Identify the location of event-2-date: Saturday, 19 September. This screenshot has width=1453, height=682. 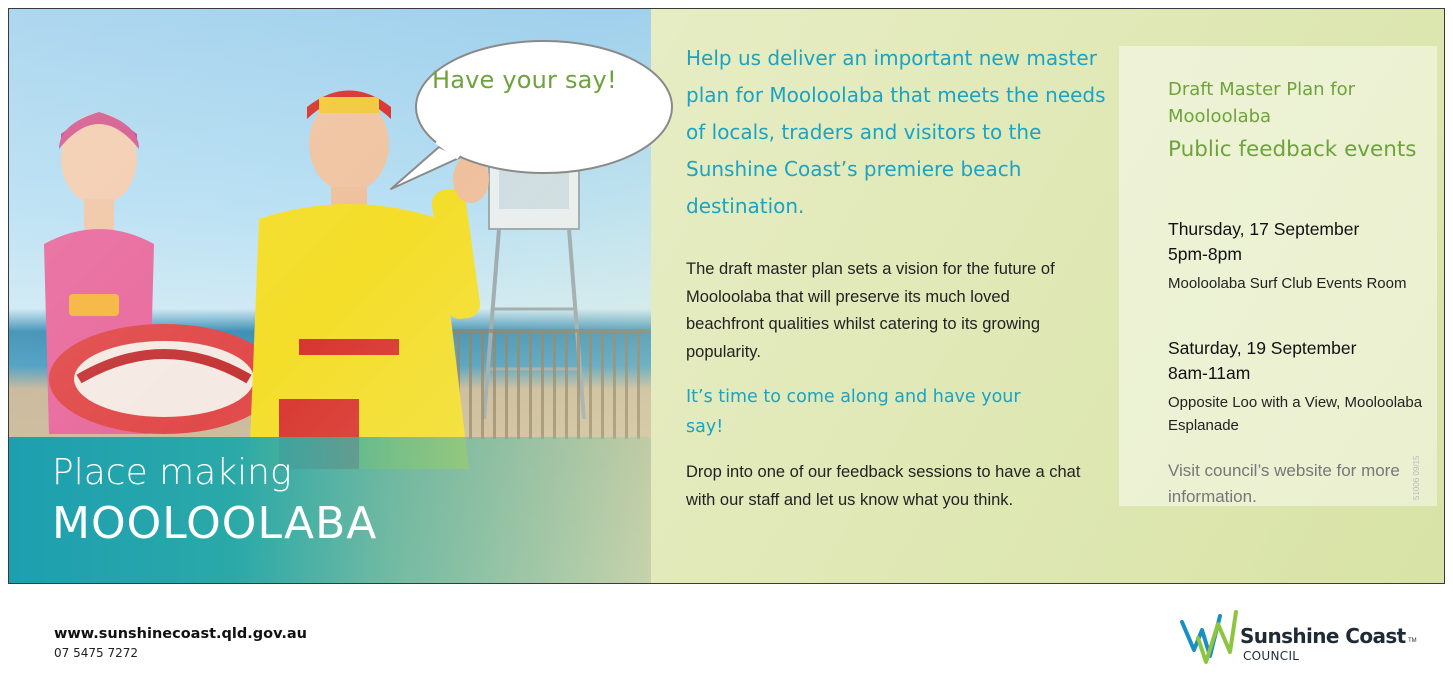
(1262, 348).